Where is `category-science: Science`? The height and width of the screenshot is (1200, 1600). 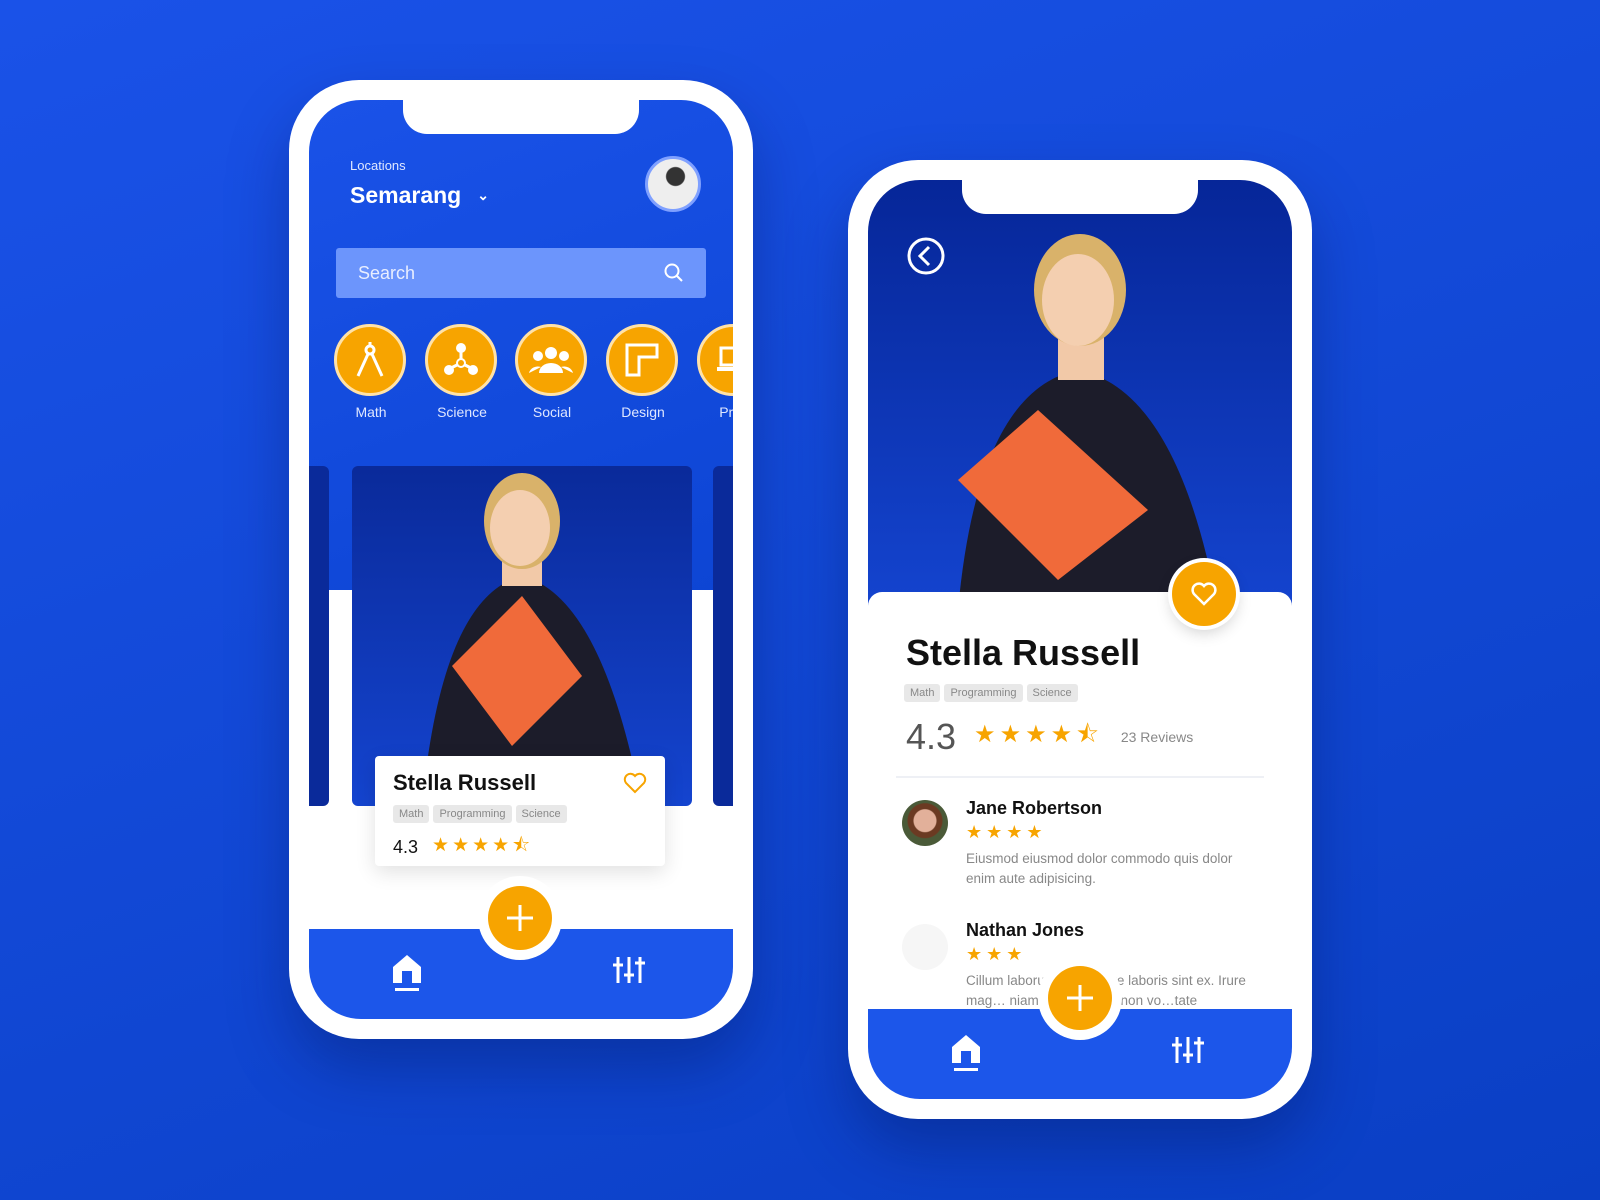 category-science: Science is located at coordinates (462, 372).